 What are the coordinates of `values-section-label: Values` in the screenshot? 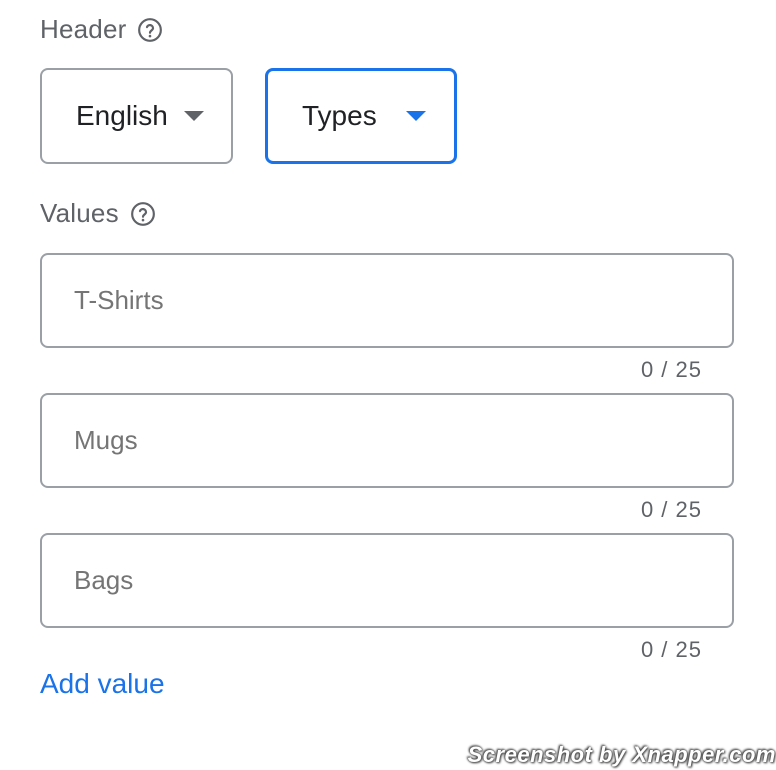 It's located at (98, 213).